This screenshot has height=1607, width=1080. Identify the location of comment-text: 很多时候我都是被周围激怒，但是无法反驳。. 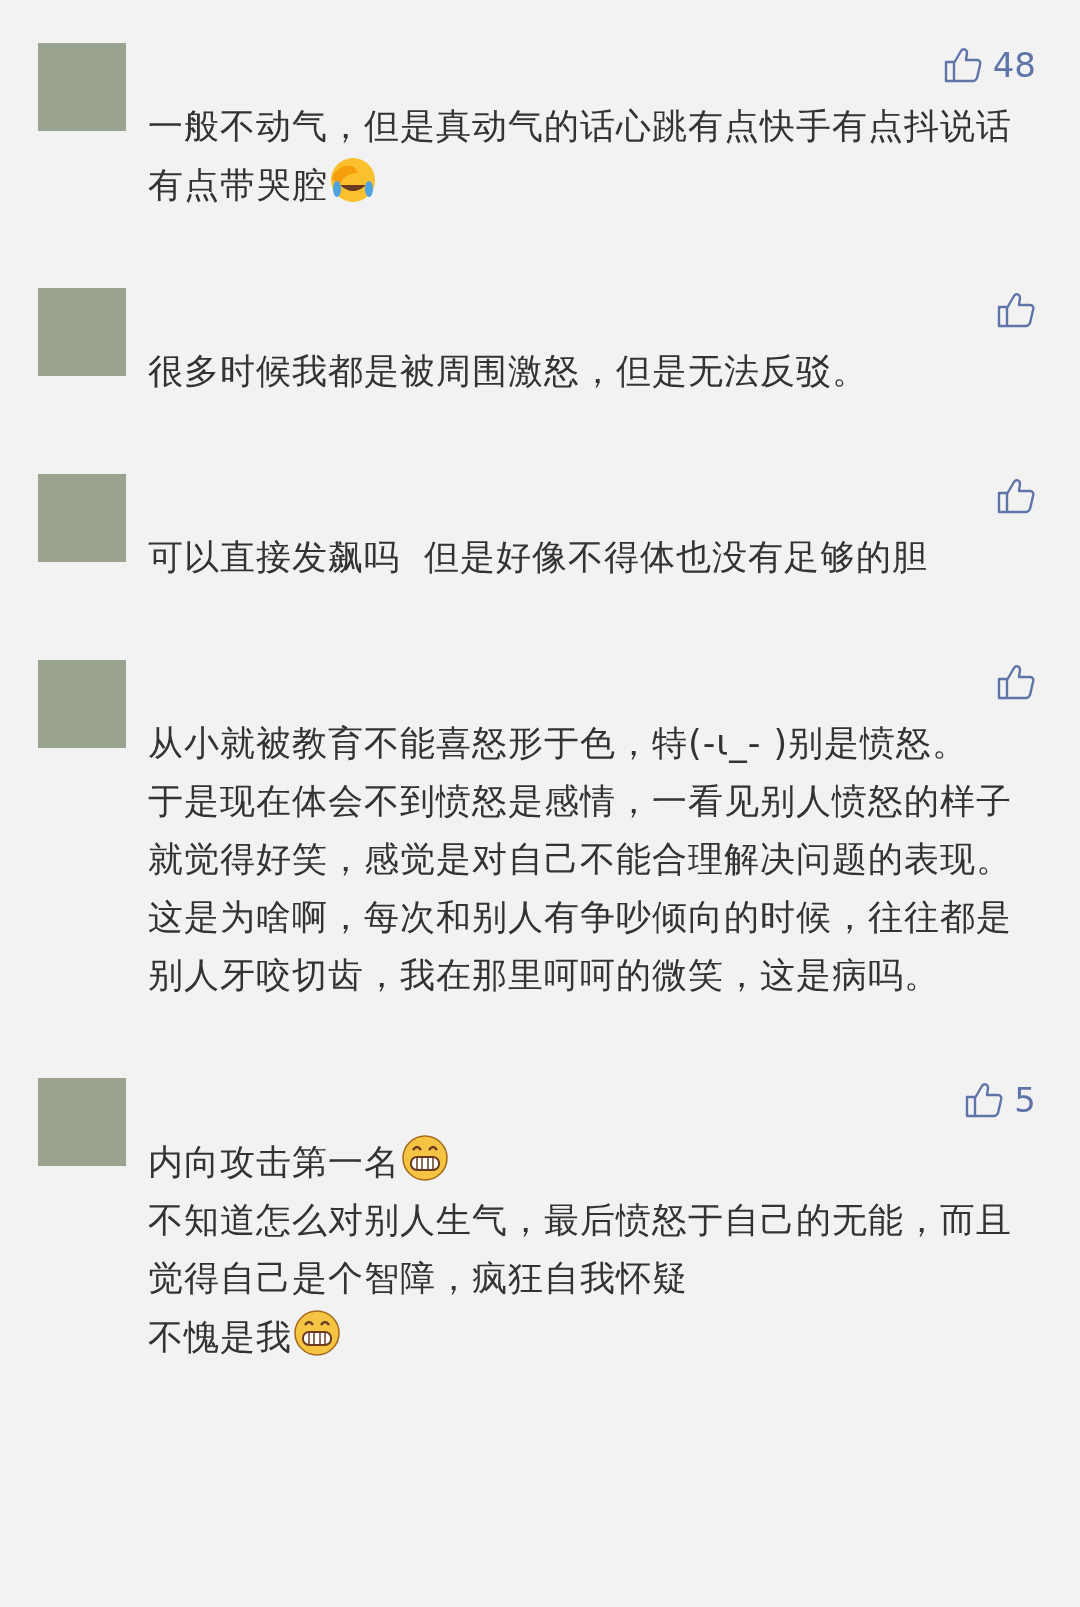
(508, 371).